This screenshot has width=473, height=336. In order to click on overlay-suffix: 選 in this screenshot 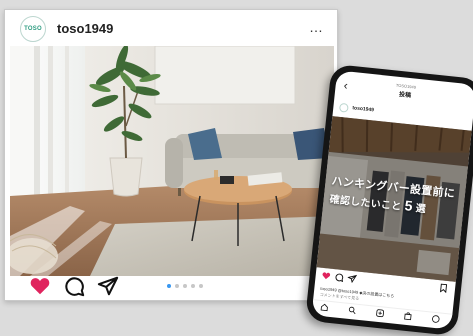, I will do `click(420, 209)`.